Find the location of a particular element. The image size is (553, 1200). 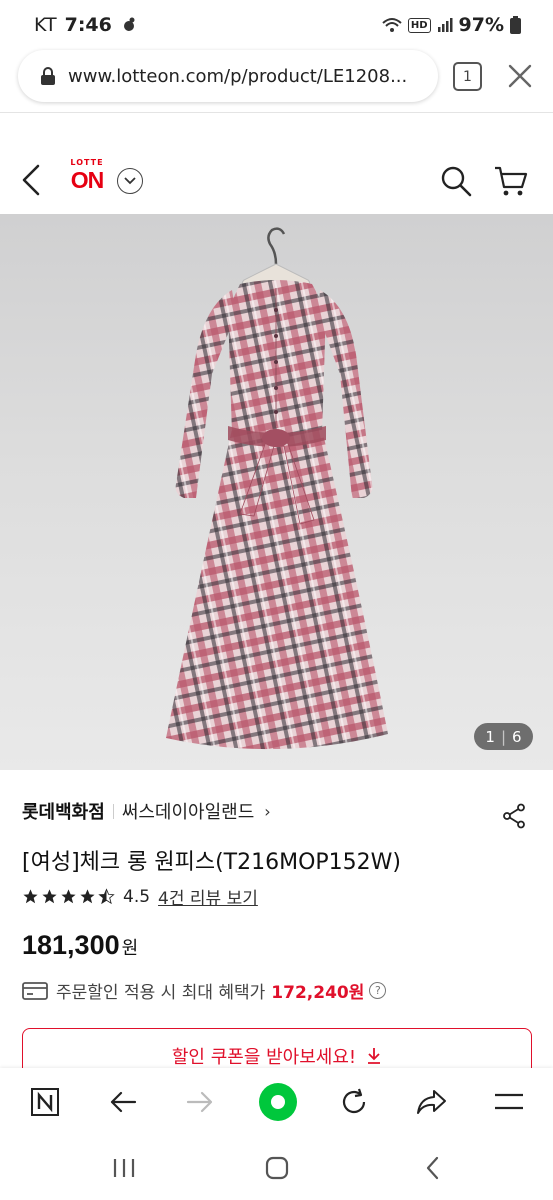

naver-n-icon is located at coordinates (45, 1102).